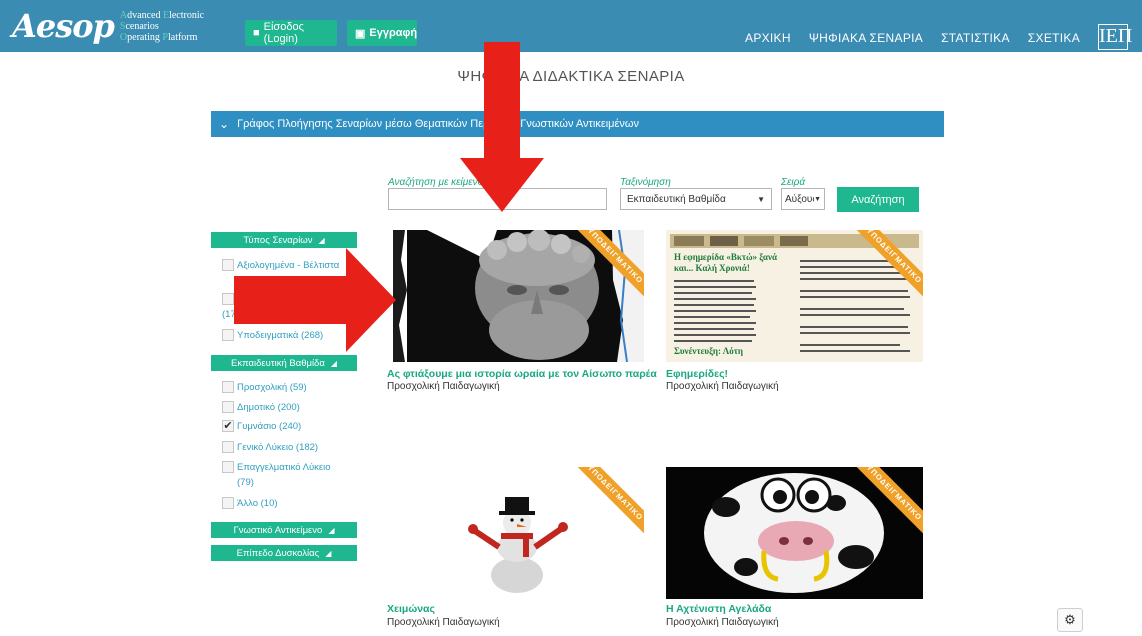 The width and height of the screenshot is (1142, 636). I want to click on scenario-card-image-winter: ΥΠΟΔΕΙΓΜΑΤΙΚΟ, so click(515, 533).